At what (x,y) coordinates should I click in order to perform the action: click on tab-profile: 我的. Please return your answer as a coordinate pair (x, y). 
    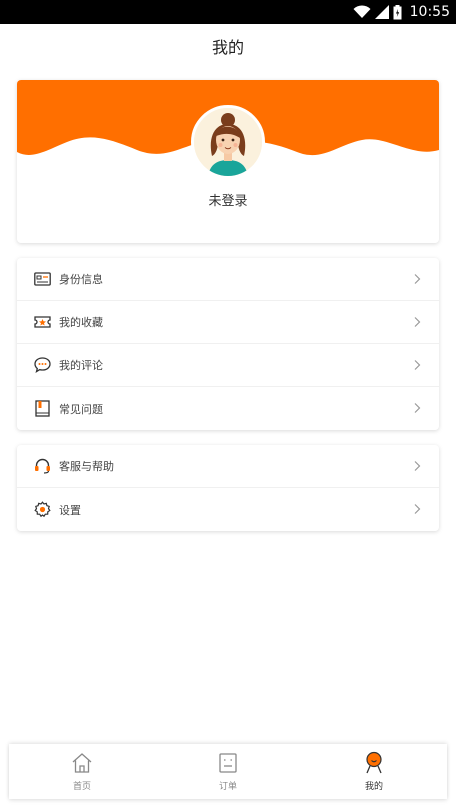
    Looking at the image, I should click on (374, 771).